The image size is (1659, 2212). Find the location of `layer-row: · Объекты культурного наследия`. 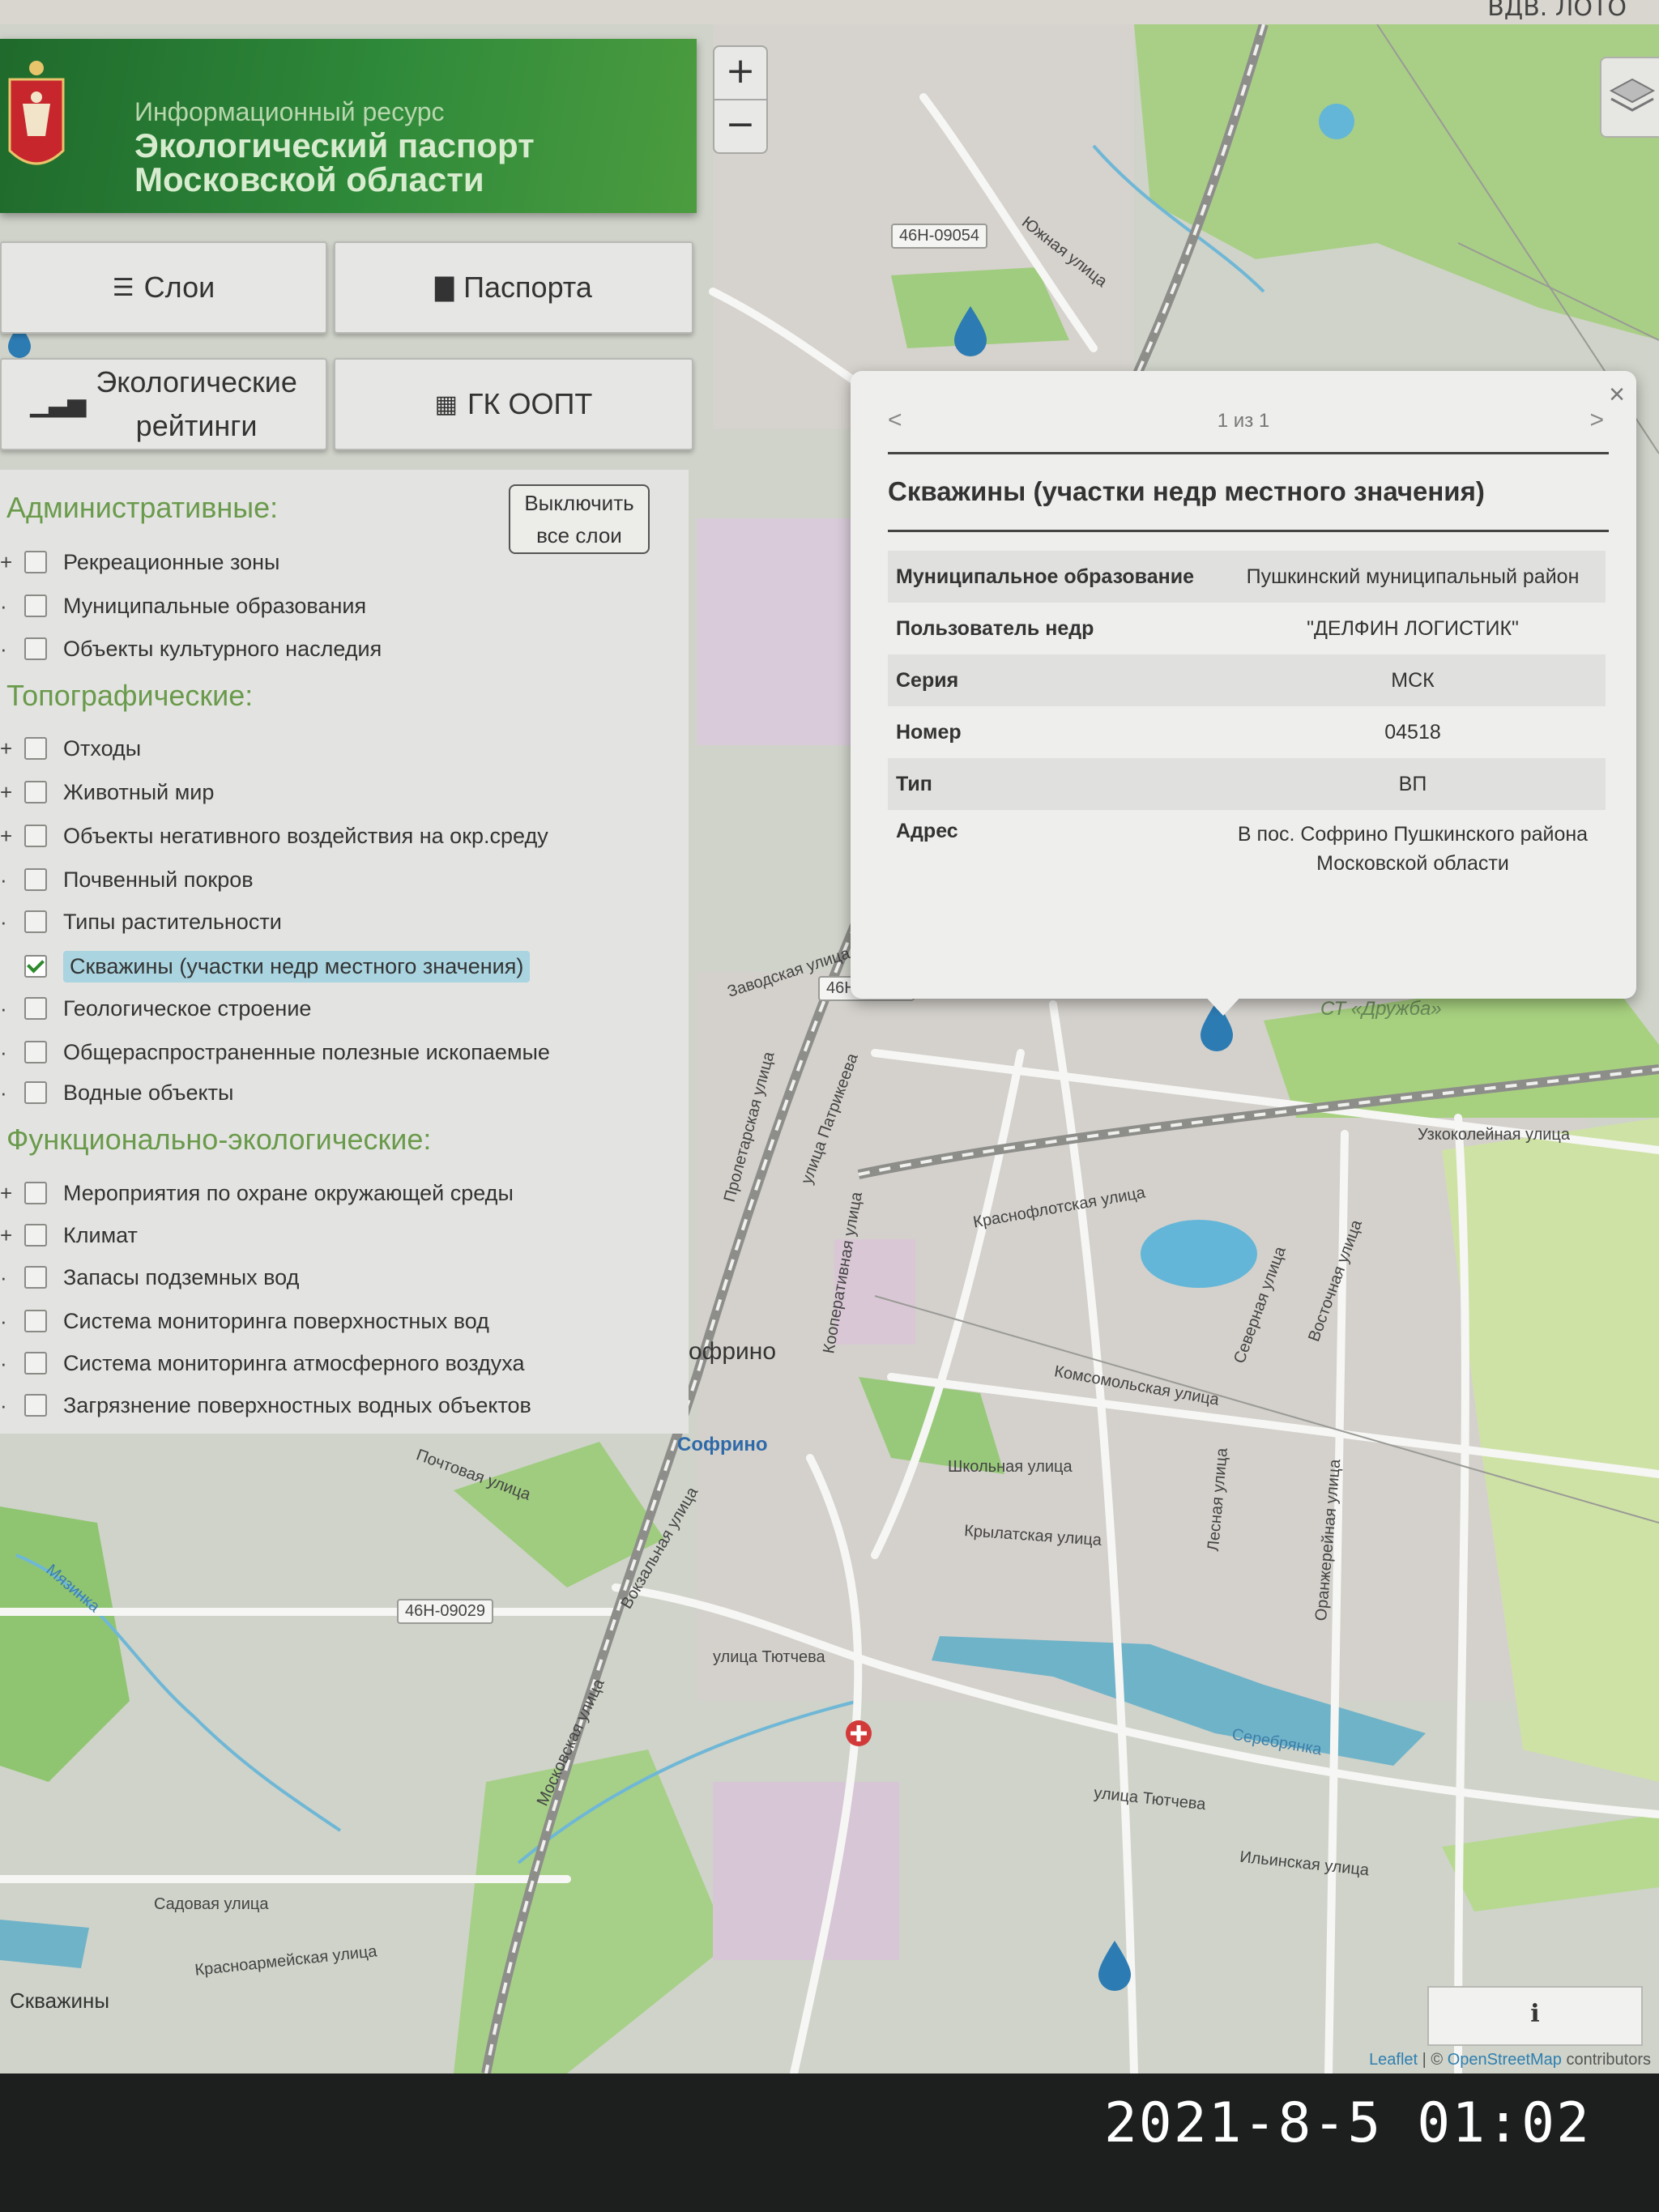

layer-row: · Объекты культурного наследия is located at coordinates (191, 648).